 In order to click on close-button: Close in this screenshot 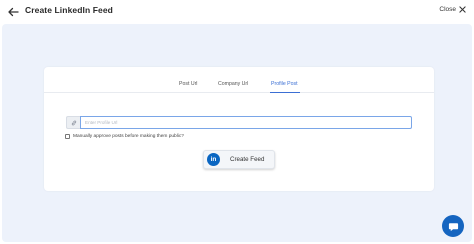, I will do `click(452, 9)`.